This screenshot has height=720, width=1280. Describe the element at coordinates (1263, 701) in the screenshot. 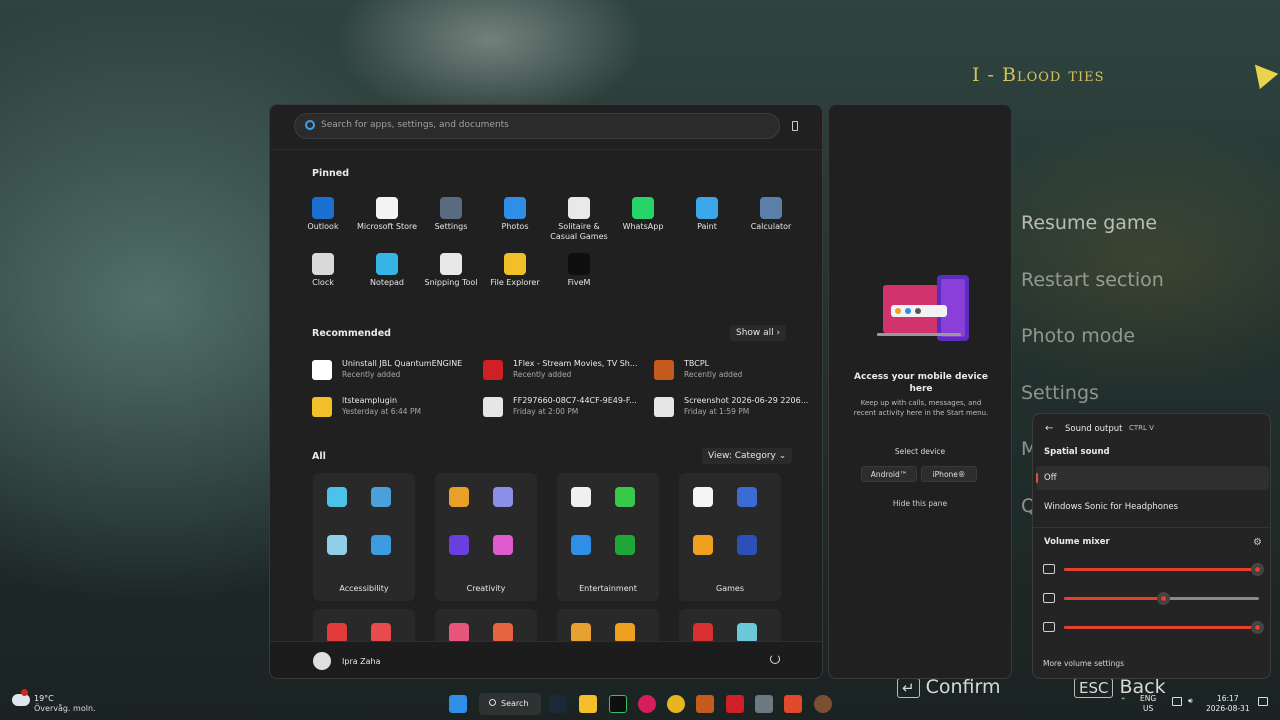

I see `notification-icon` at that location.